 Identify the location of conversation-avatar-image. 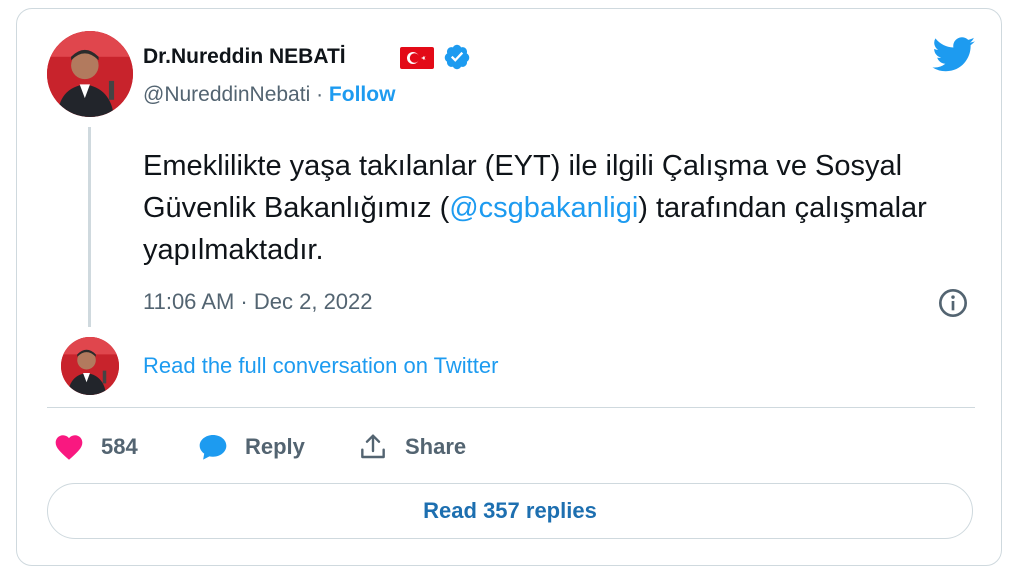
(90, 366).